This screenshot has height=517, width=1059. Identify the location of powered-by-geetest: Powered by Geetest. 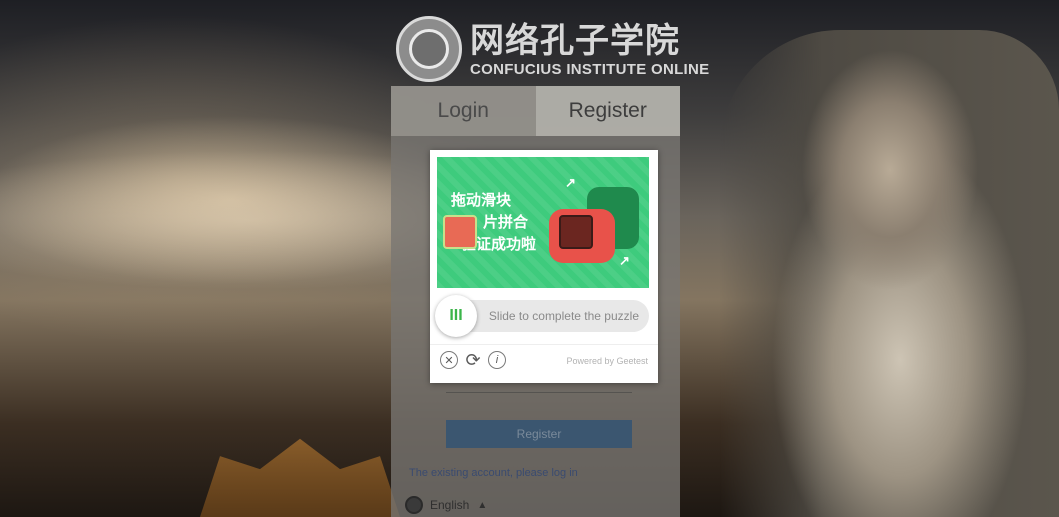
(607, 361).